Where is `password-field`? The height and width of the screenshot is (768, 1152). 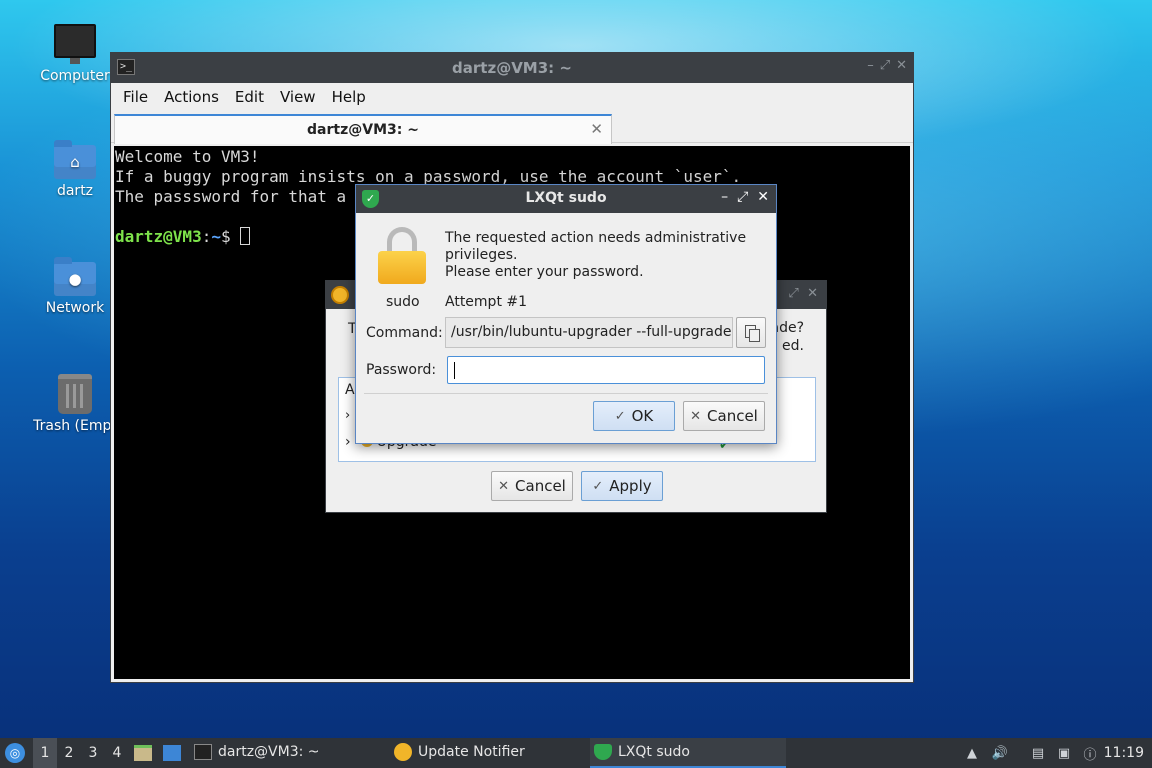
password-field is located at coordinates (606, 370).